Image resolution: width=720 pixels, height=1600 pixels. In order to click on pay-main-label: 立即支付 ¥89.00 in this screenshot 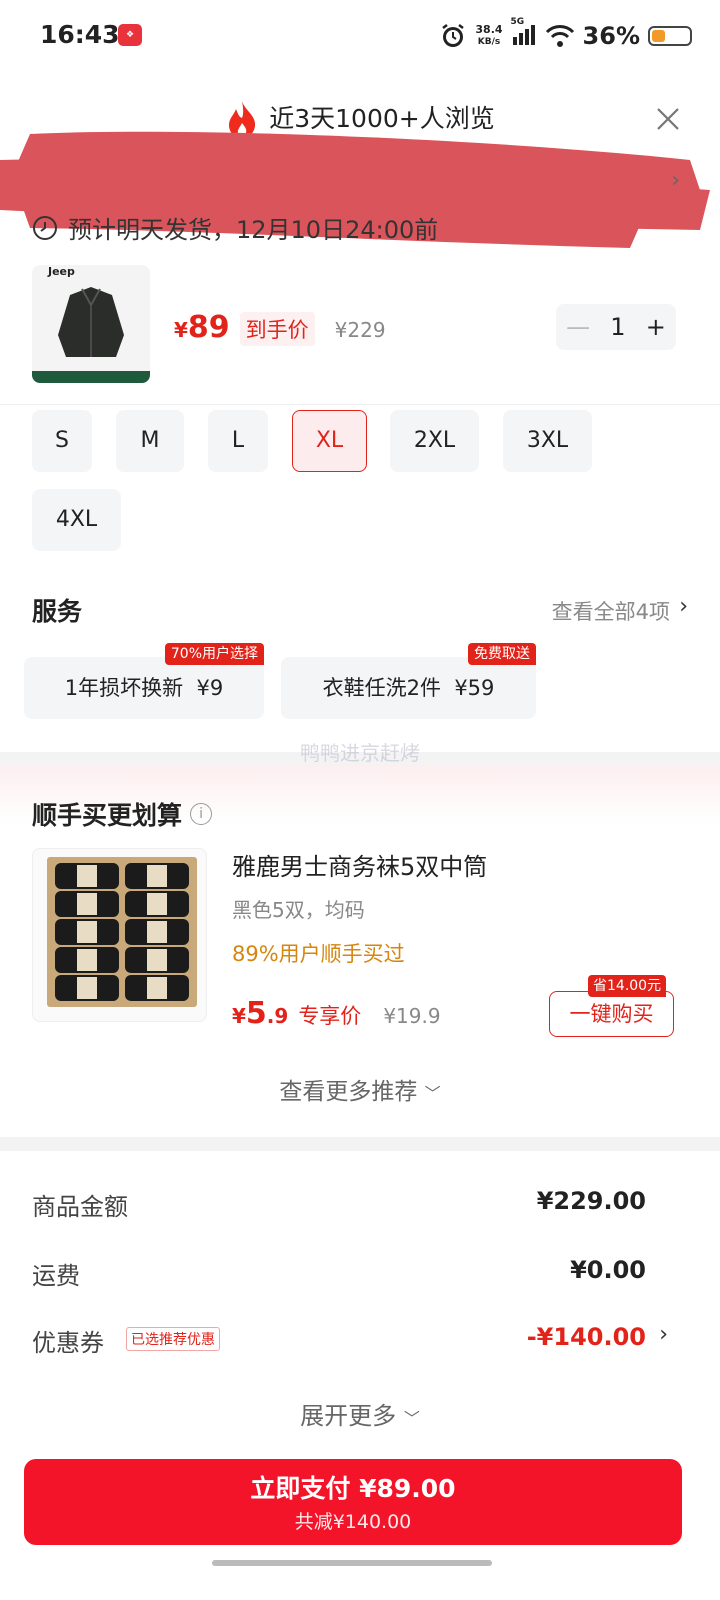, I will do `click(353, 1488)`.